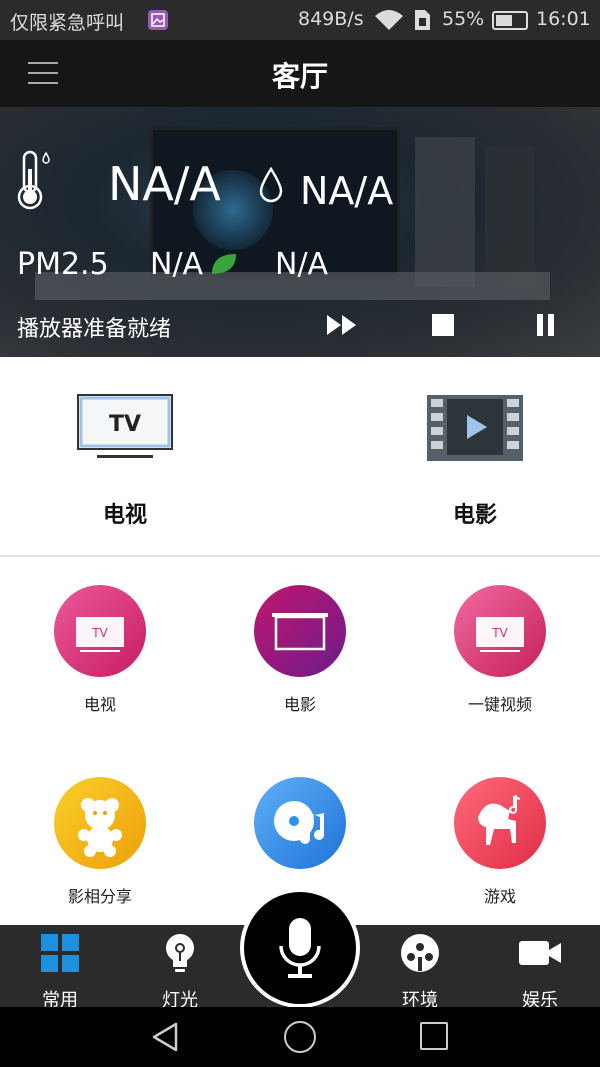 Image resolution: width=600 pixels, height=1067 pixels. What do you see at coordinates (474, 515) in the screenshot?
I see `main-item-movie-label: 电影` at bounding box center [474, 515].